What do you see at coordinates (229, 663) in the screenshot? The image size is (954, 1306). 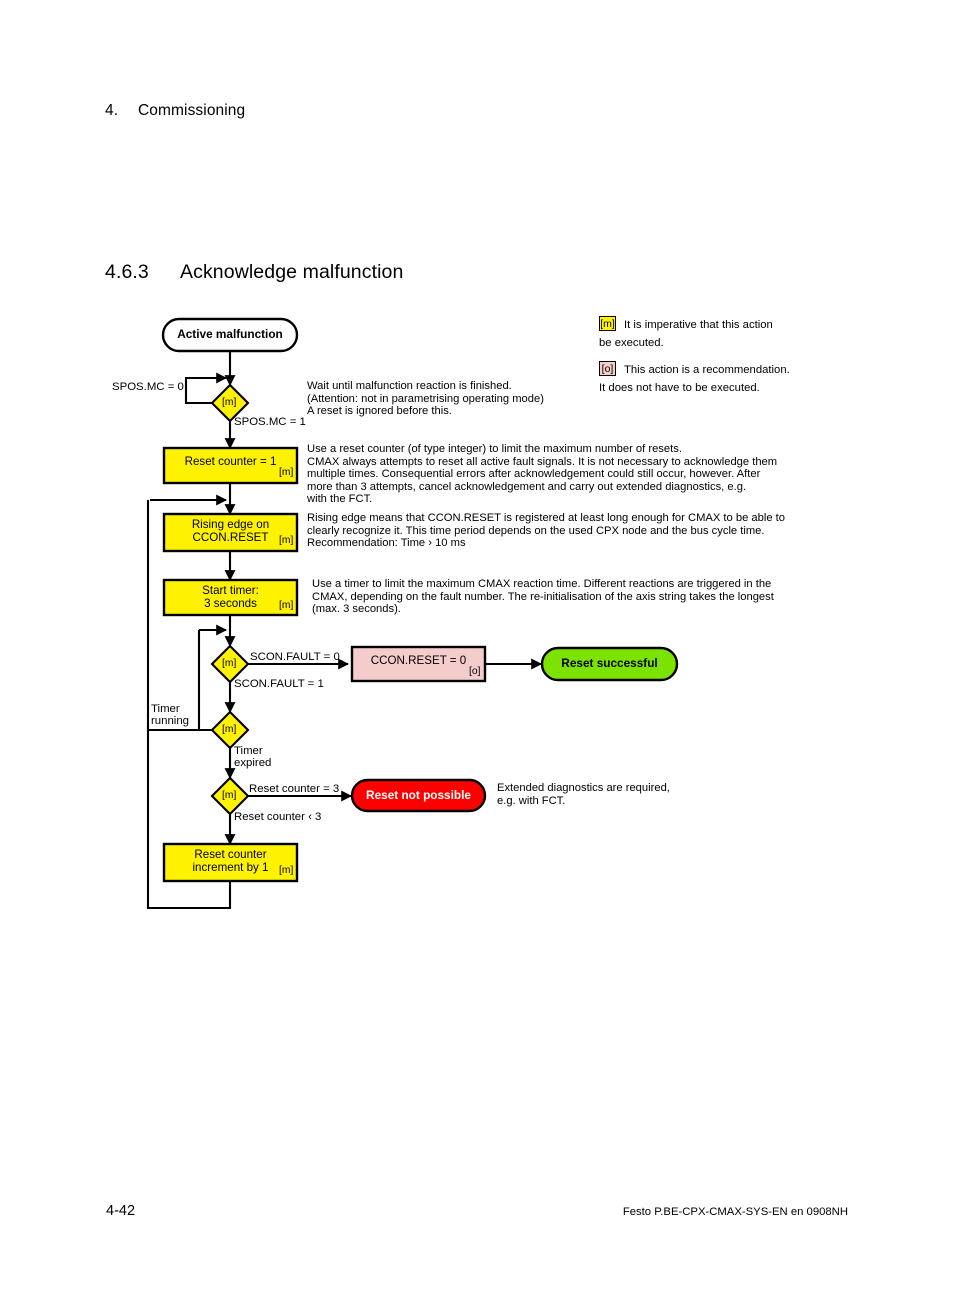 I see `decision-fault-tag: [m]` at bounding box center [229, 663].